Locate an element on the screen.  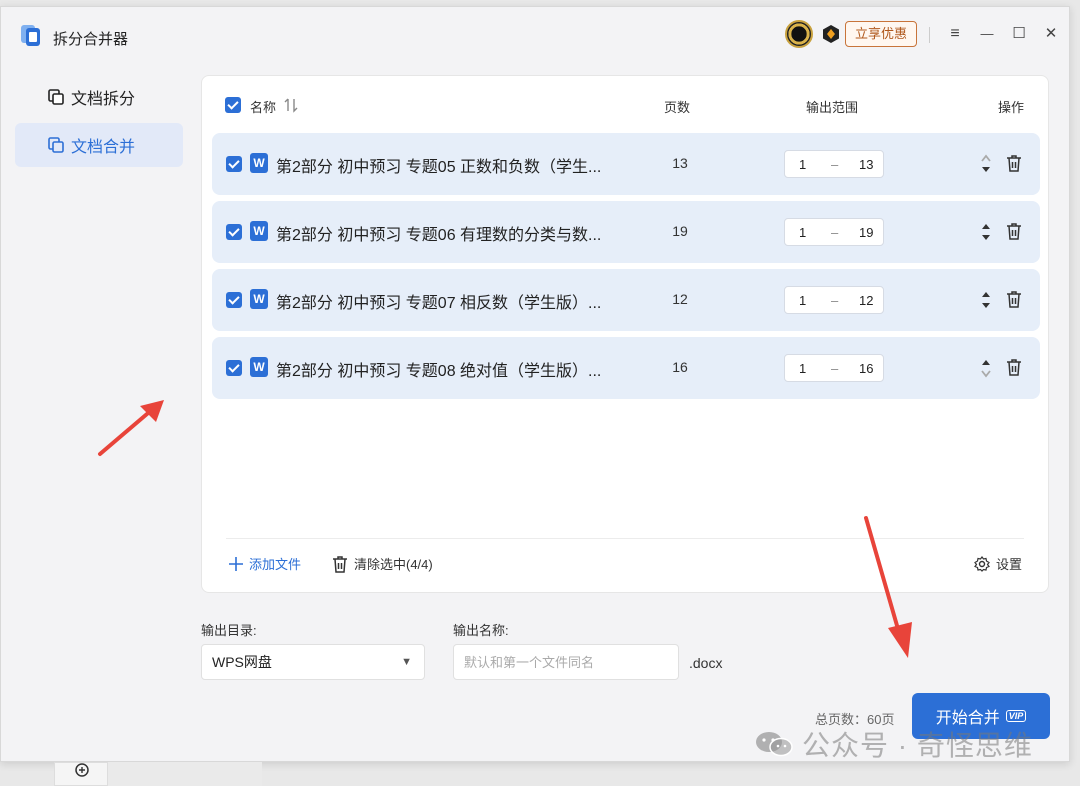
watermark-text: 公众号 · 奇怪思维 is located at coordinates (917, 745).